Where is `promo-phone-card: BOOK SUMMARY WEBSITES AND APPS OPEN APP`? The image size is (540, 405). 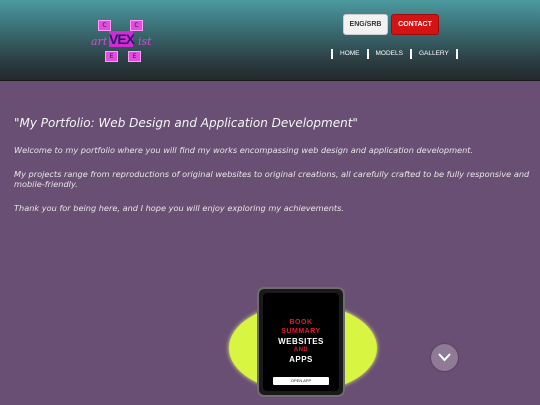 promo-phone-card: BOOK SUMMARY WEBSITES AND APPS OPEN APP is located at coordinates (301, 342).